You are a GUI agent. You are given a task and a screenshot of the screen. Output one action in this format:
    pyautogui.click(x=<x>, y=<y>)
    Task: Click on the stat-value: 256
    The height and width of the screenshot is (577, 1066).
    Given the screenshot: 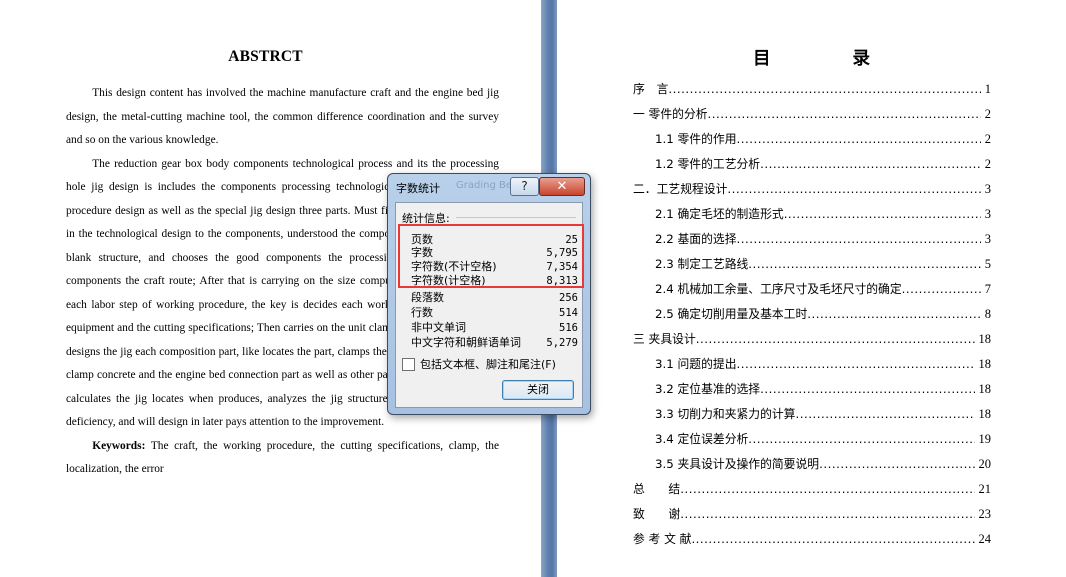 What is the action you would take?
    pyautogui.click(x=568, y=298)
    